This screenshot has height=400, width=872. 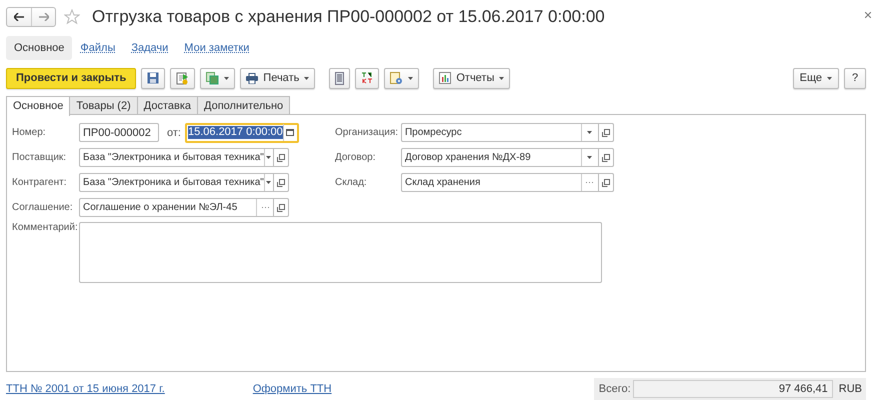 What do you see at coordinates (149, 48) in the screenshot?
I see `section-tab: Задачи` at bounding box center [149, 48].